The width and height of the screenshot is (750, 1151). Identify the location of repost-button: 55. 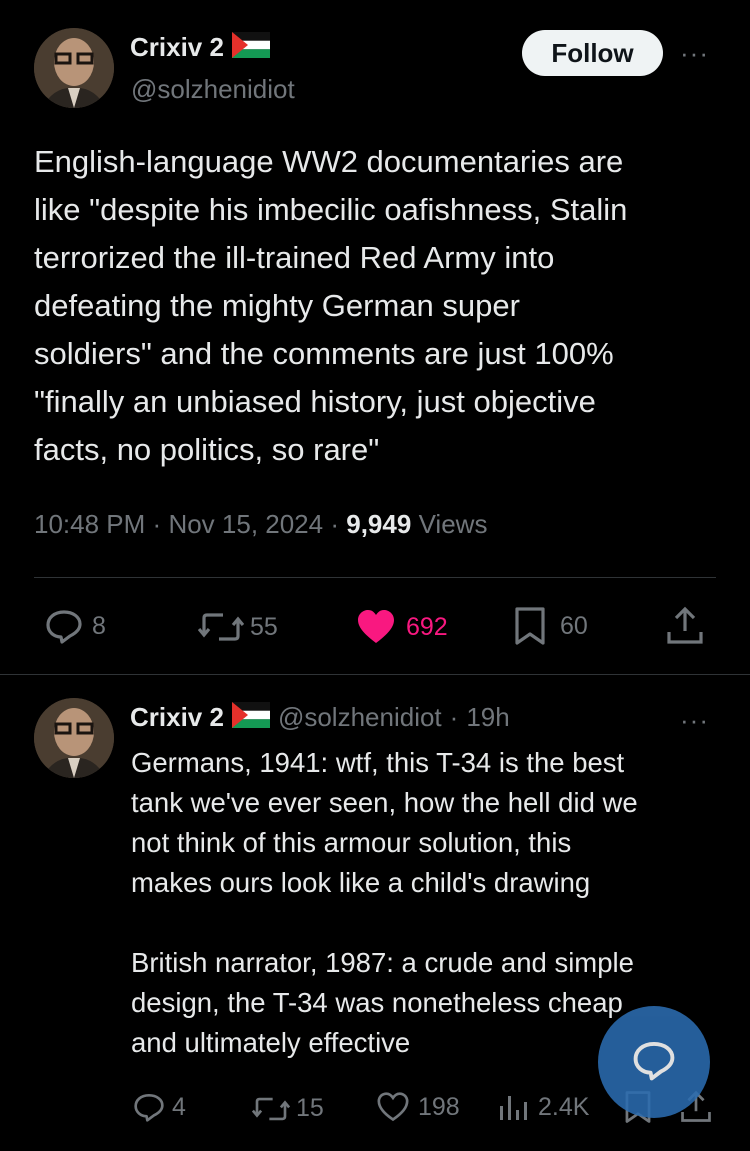
(238, 627).